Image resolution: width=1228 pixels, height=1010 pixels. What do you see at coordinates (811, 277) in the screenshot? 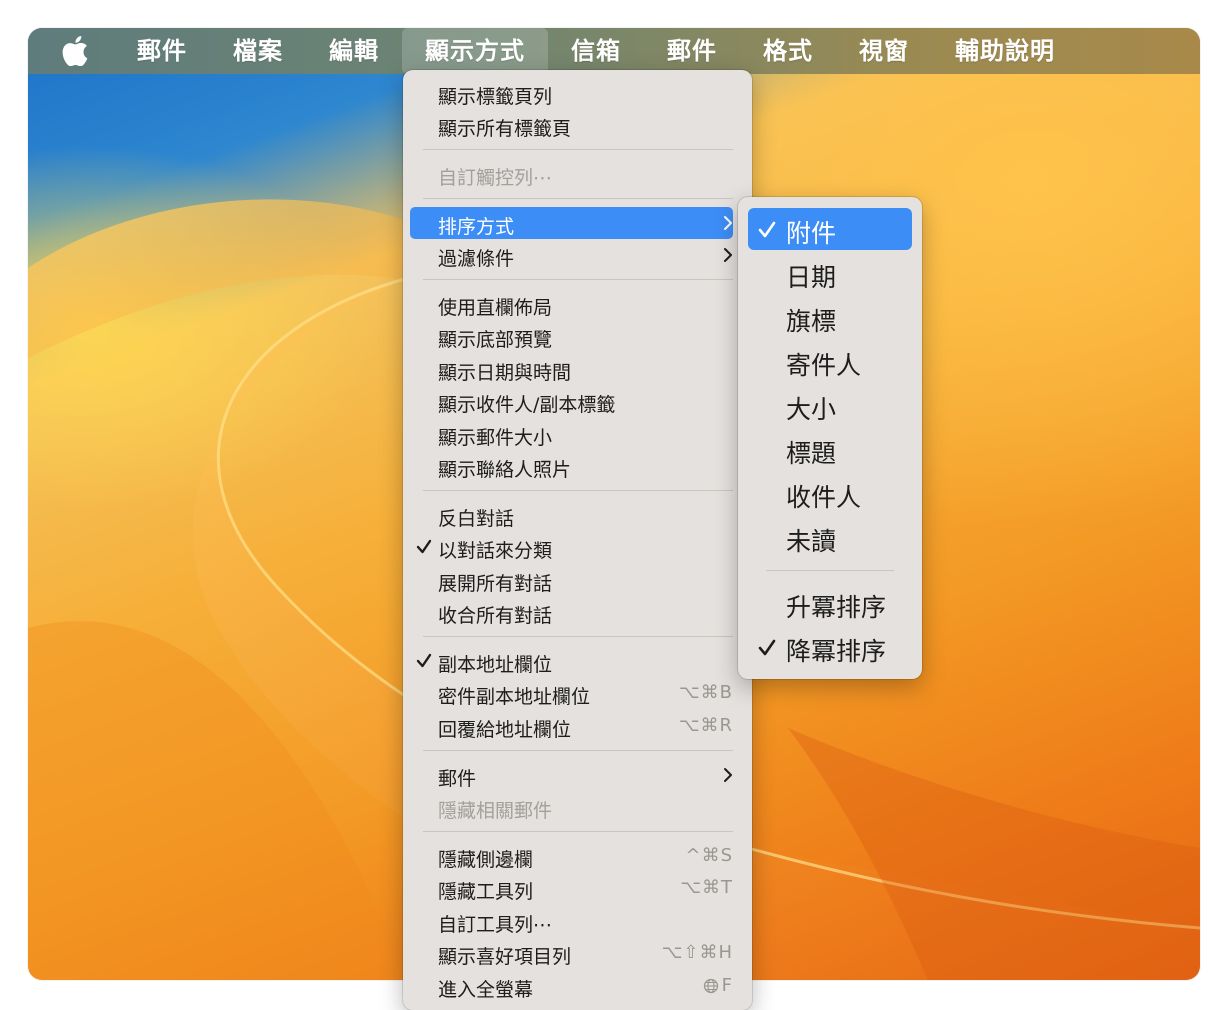
I see `sort-item-label: 日期` at bounding box center [811, 277].